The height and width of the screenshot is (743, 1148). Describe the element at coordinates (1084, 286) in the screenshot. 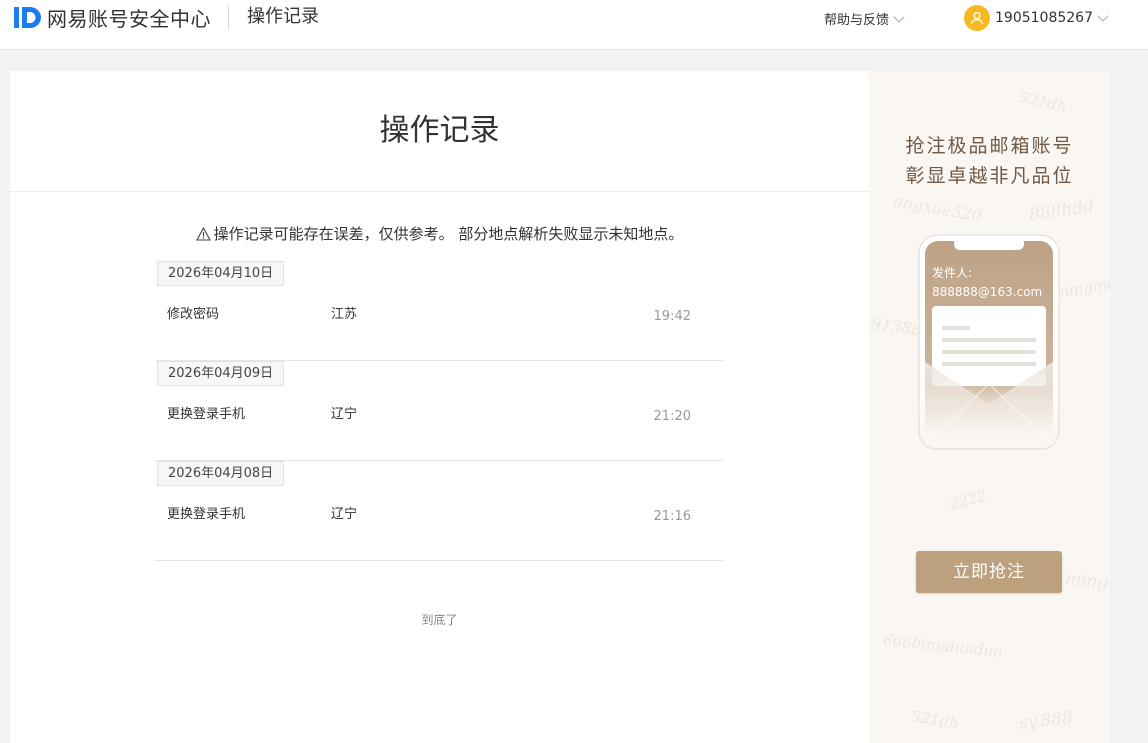

I see `watermark-text: ningmeng` at that location.